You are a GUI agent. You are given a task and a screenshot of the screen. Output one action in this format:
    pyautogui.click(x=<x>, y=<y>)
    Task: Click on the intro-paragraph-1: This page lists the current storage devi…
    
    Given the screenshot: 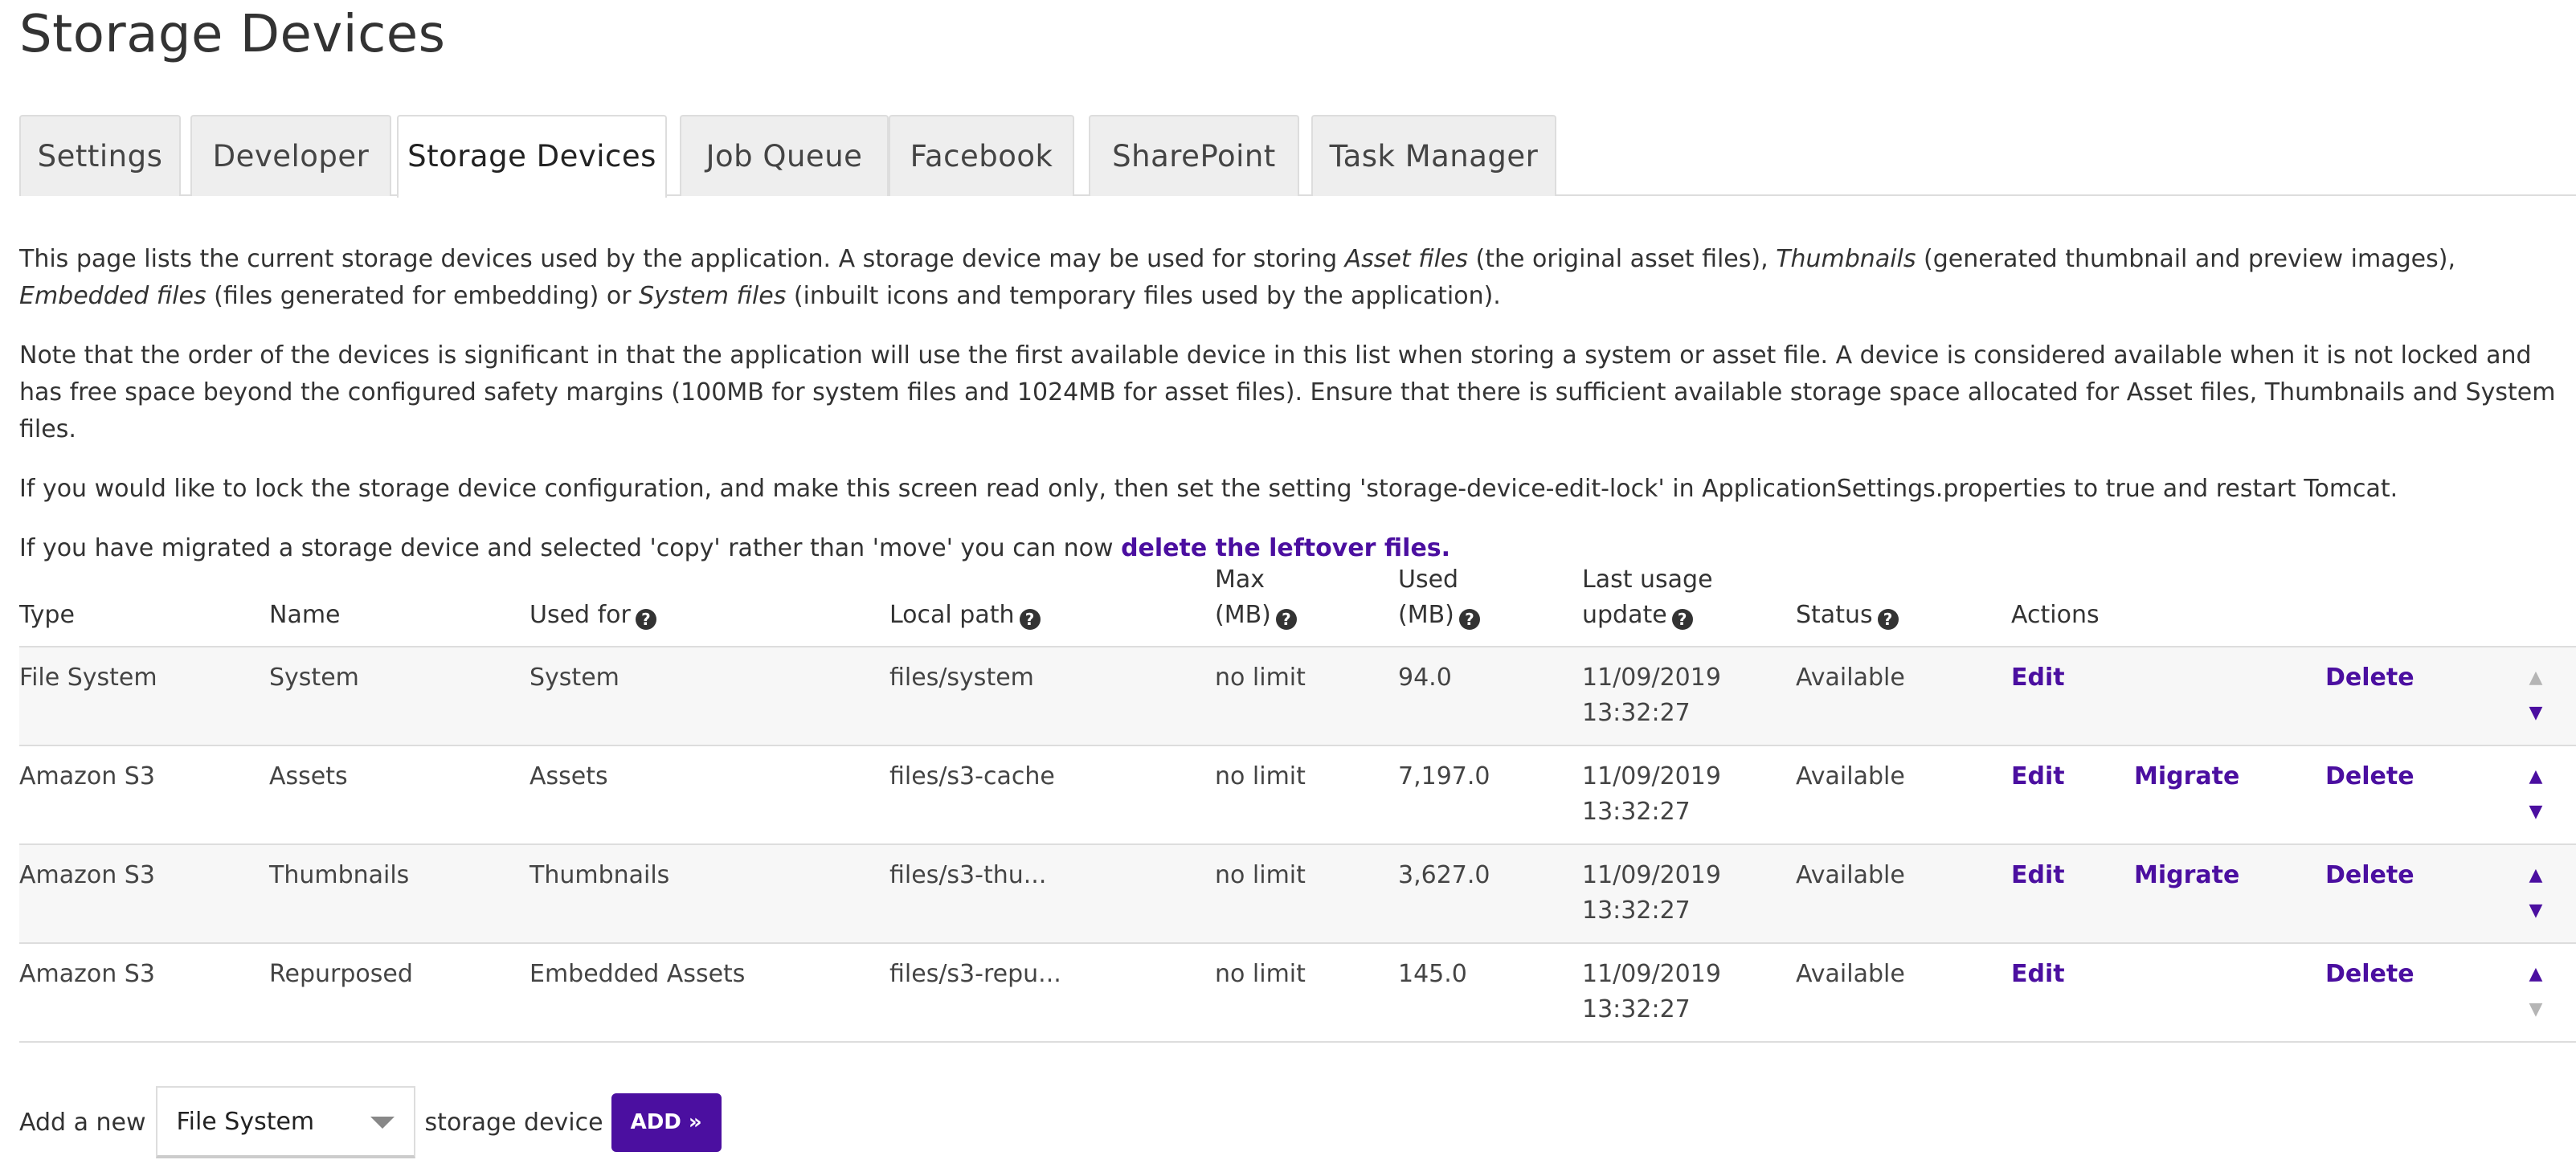 What is the action you would take?
    pyautogui.click(x=1292, y=278)
    